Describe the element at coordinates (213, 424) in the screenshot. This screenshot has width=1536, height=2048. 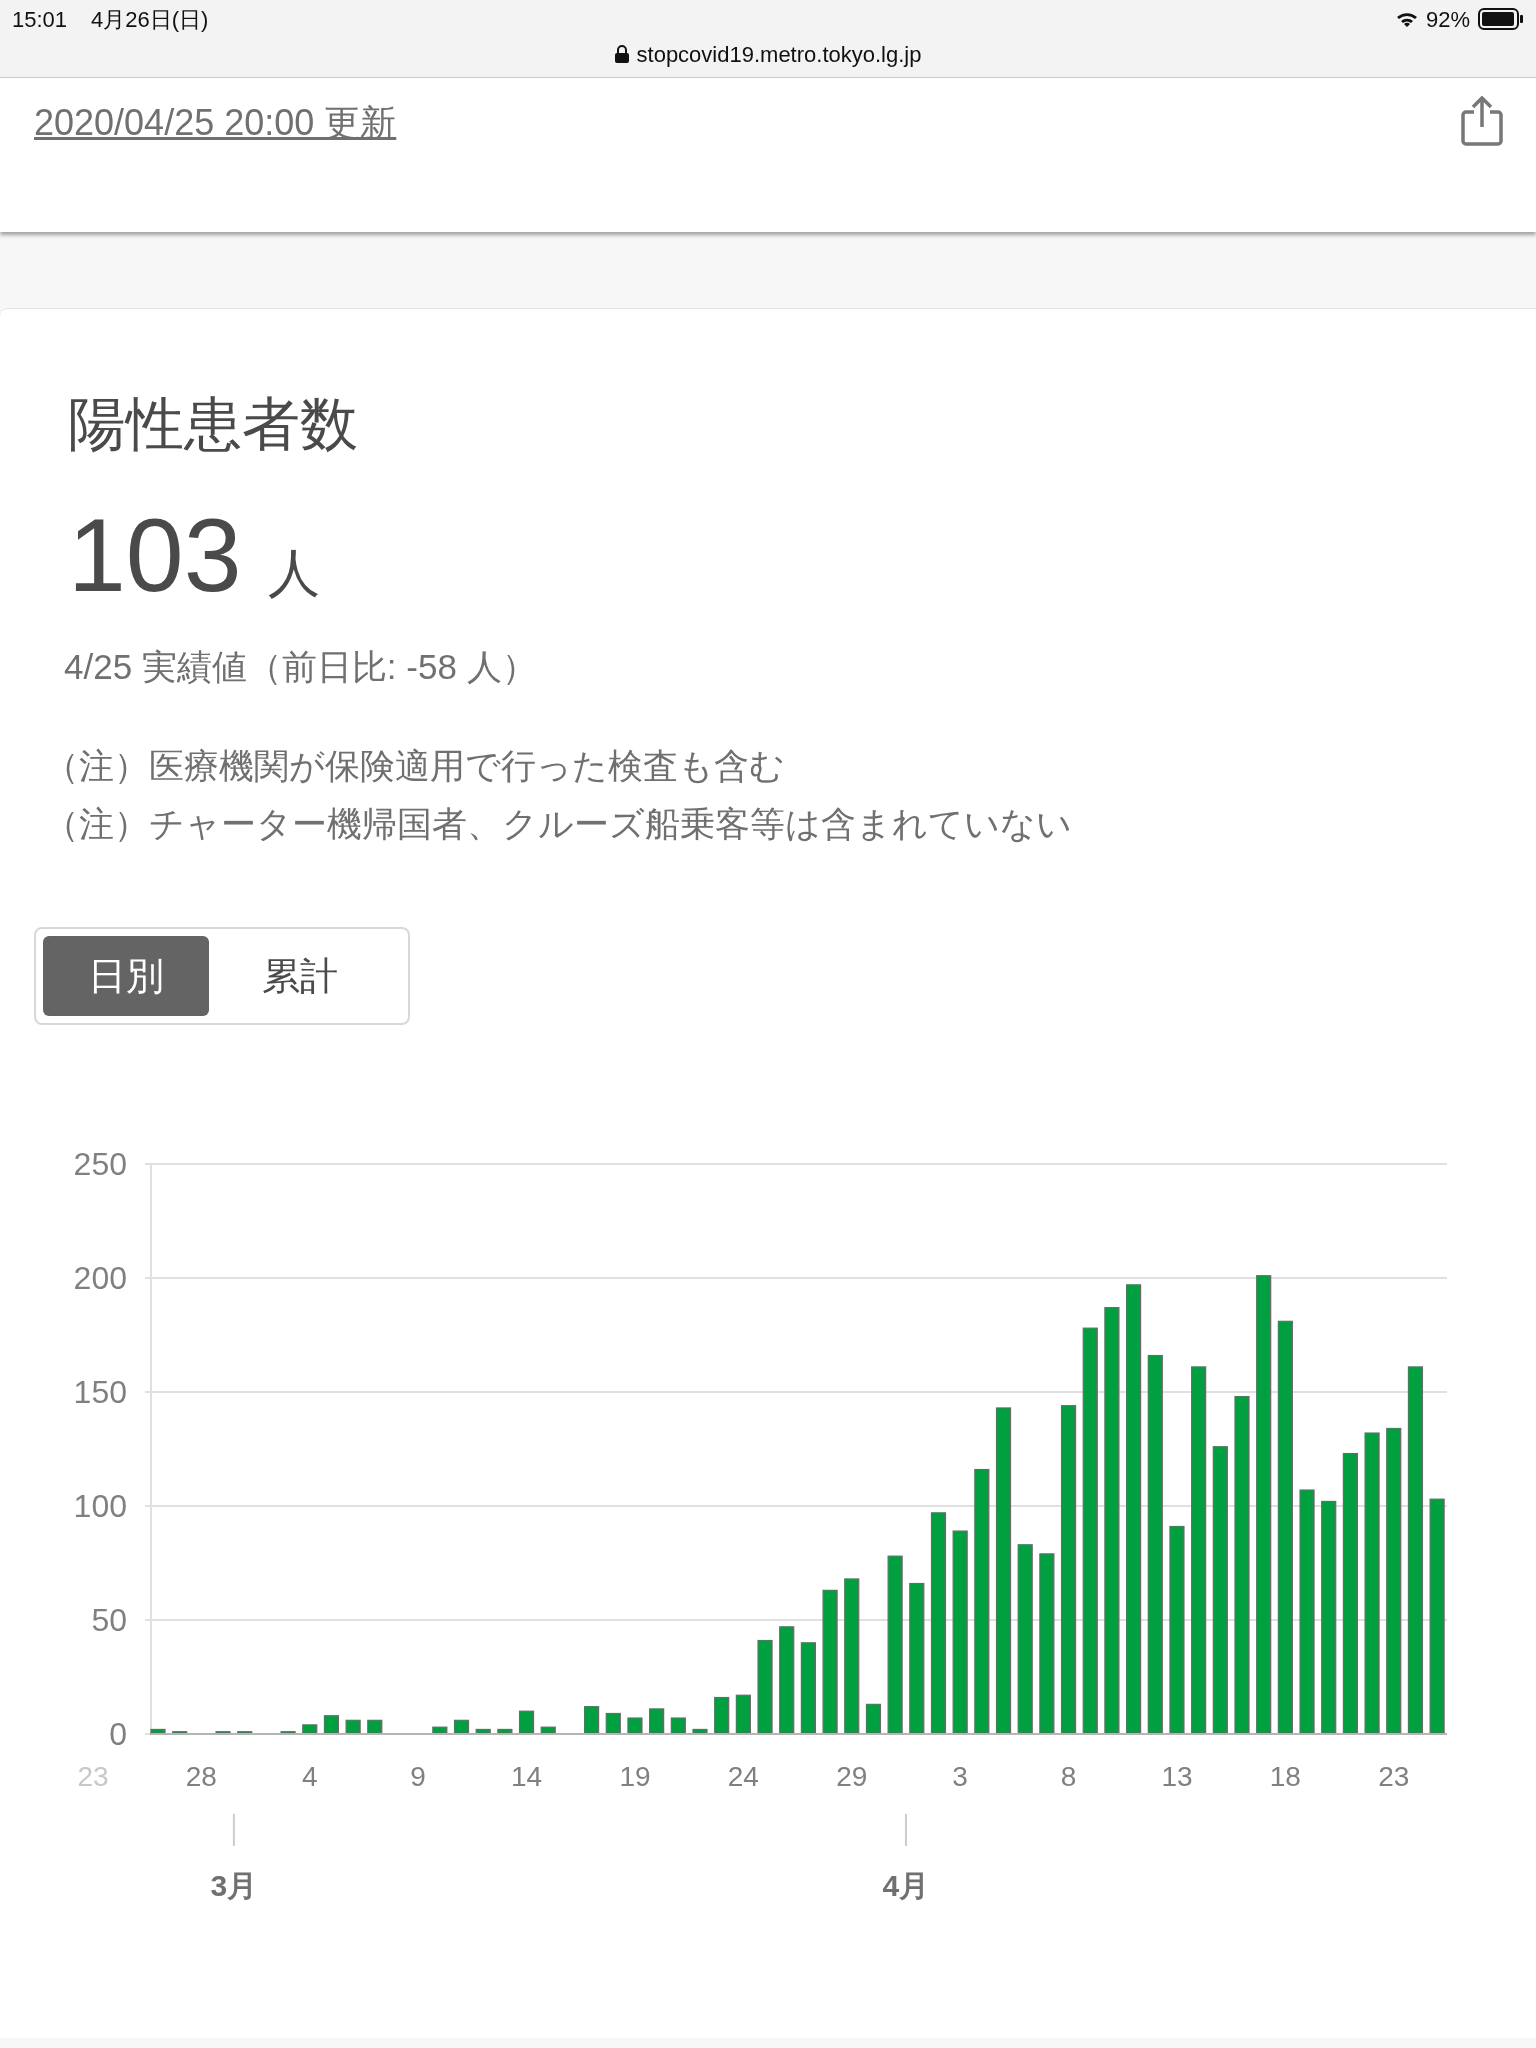
I see `card-title: 陽性患者数` at that location.